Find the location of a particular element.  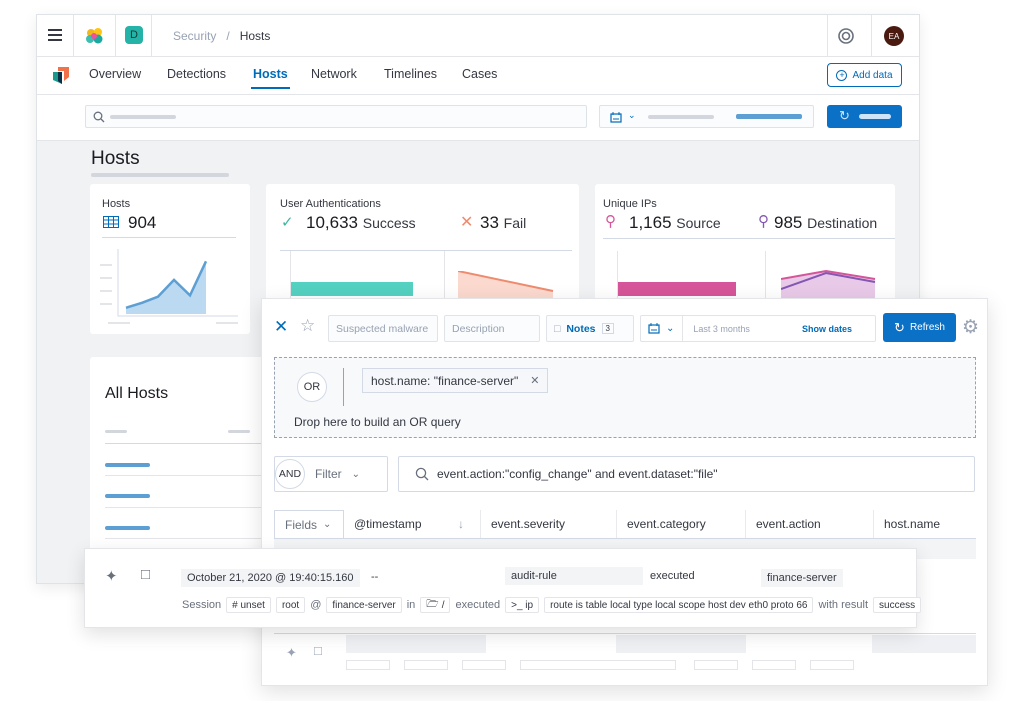

timeline-description-input: Description is located at coordinates (492, 328).